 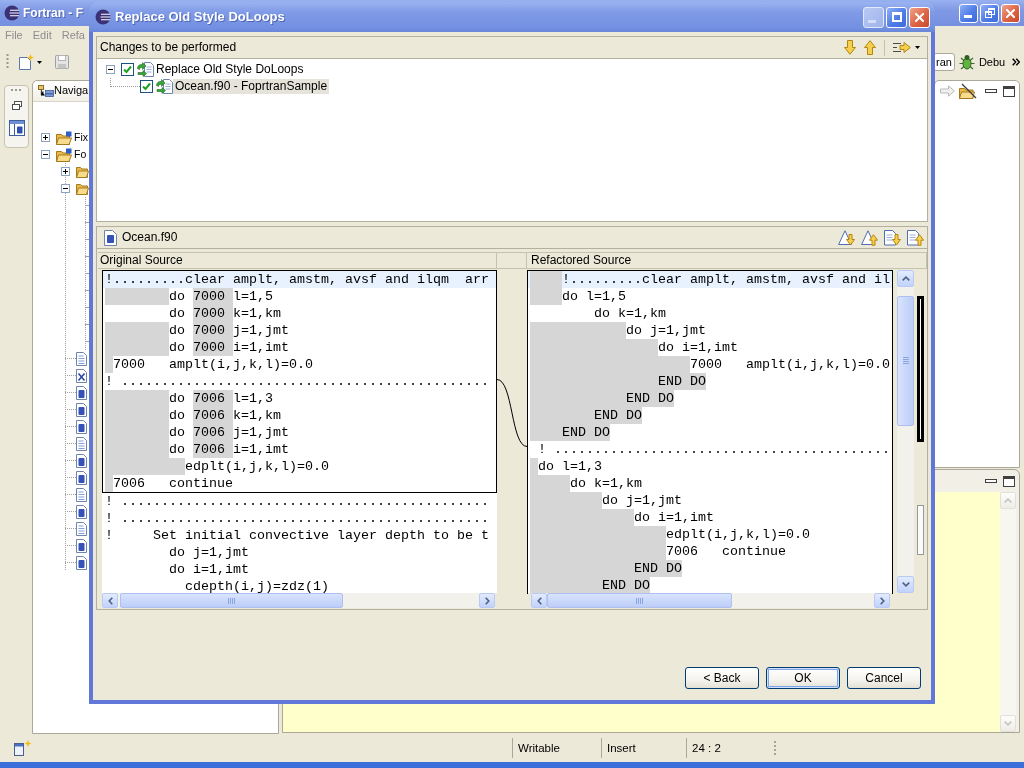 I want to click on lines-arrow-icon, so click(x=902, y=47).